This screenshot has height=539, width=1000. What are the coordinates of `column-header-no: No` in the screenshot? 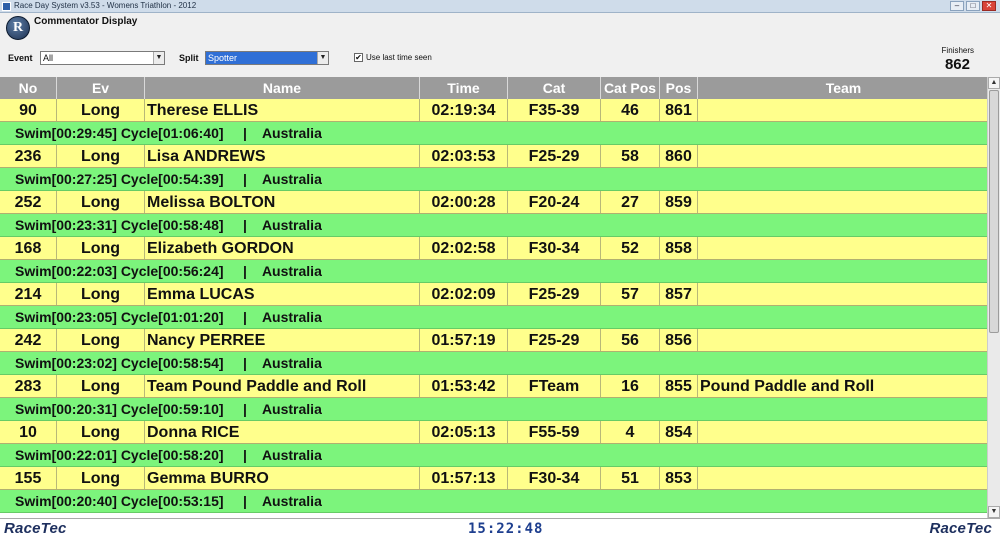 It's located at (28, 88).